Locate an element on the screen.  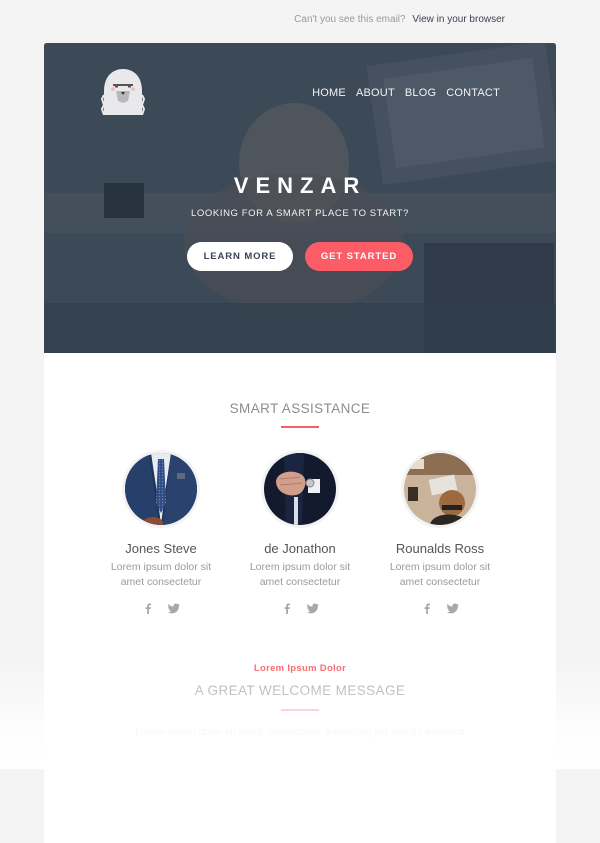
team-section-divider is located at coordinates (300, 427).